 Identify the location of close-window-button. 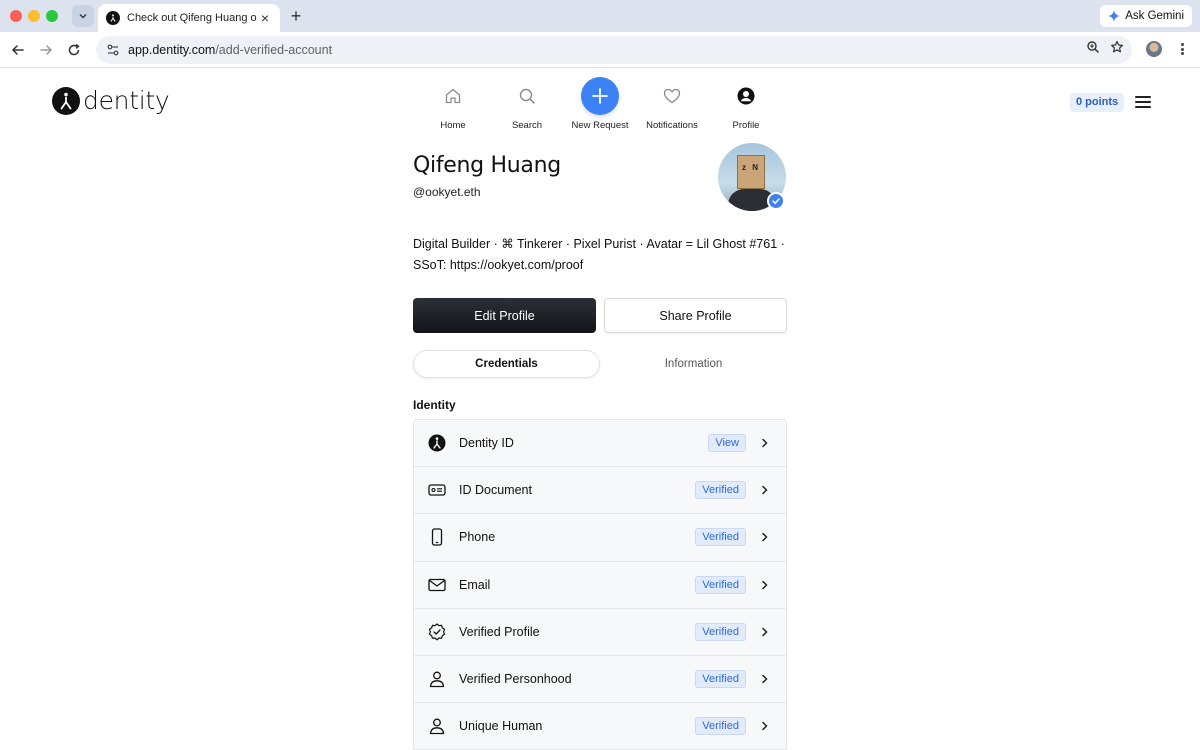
(16, 16).